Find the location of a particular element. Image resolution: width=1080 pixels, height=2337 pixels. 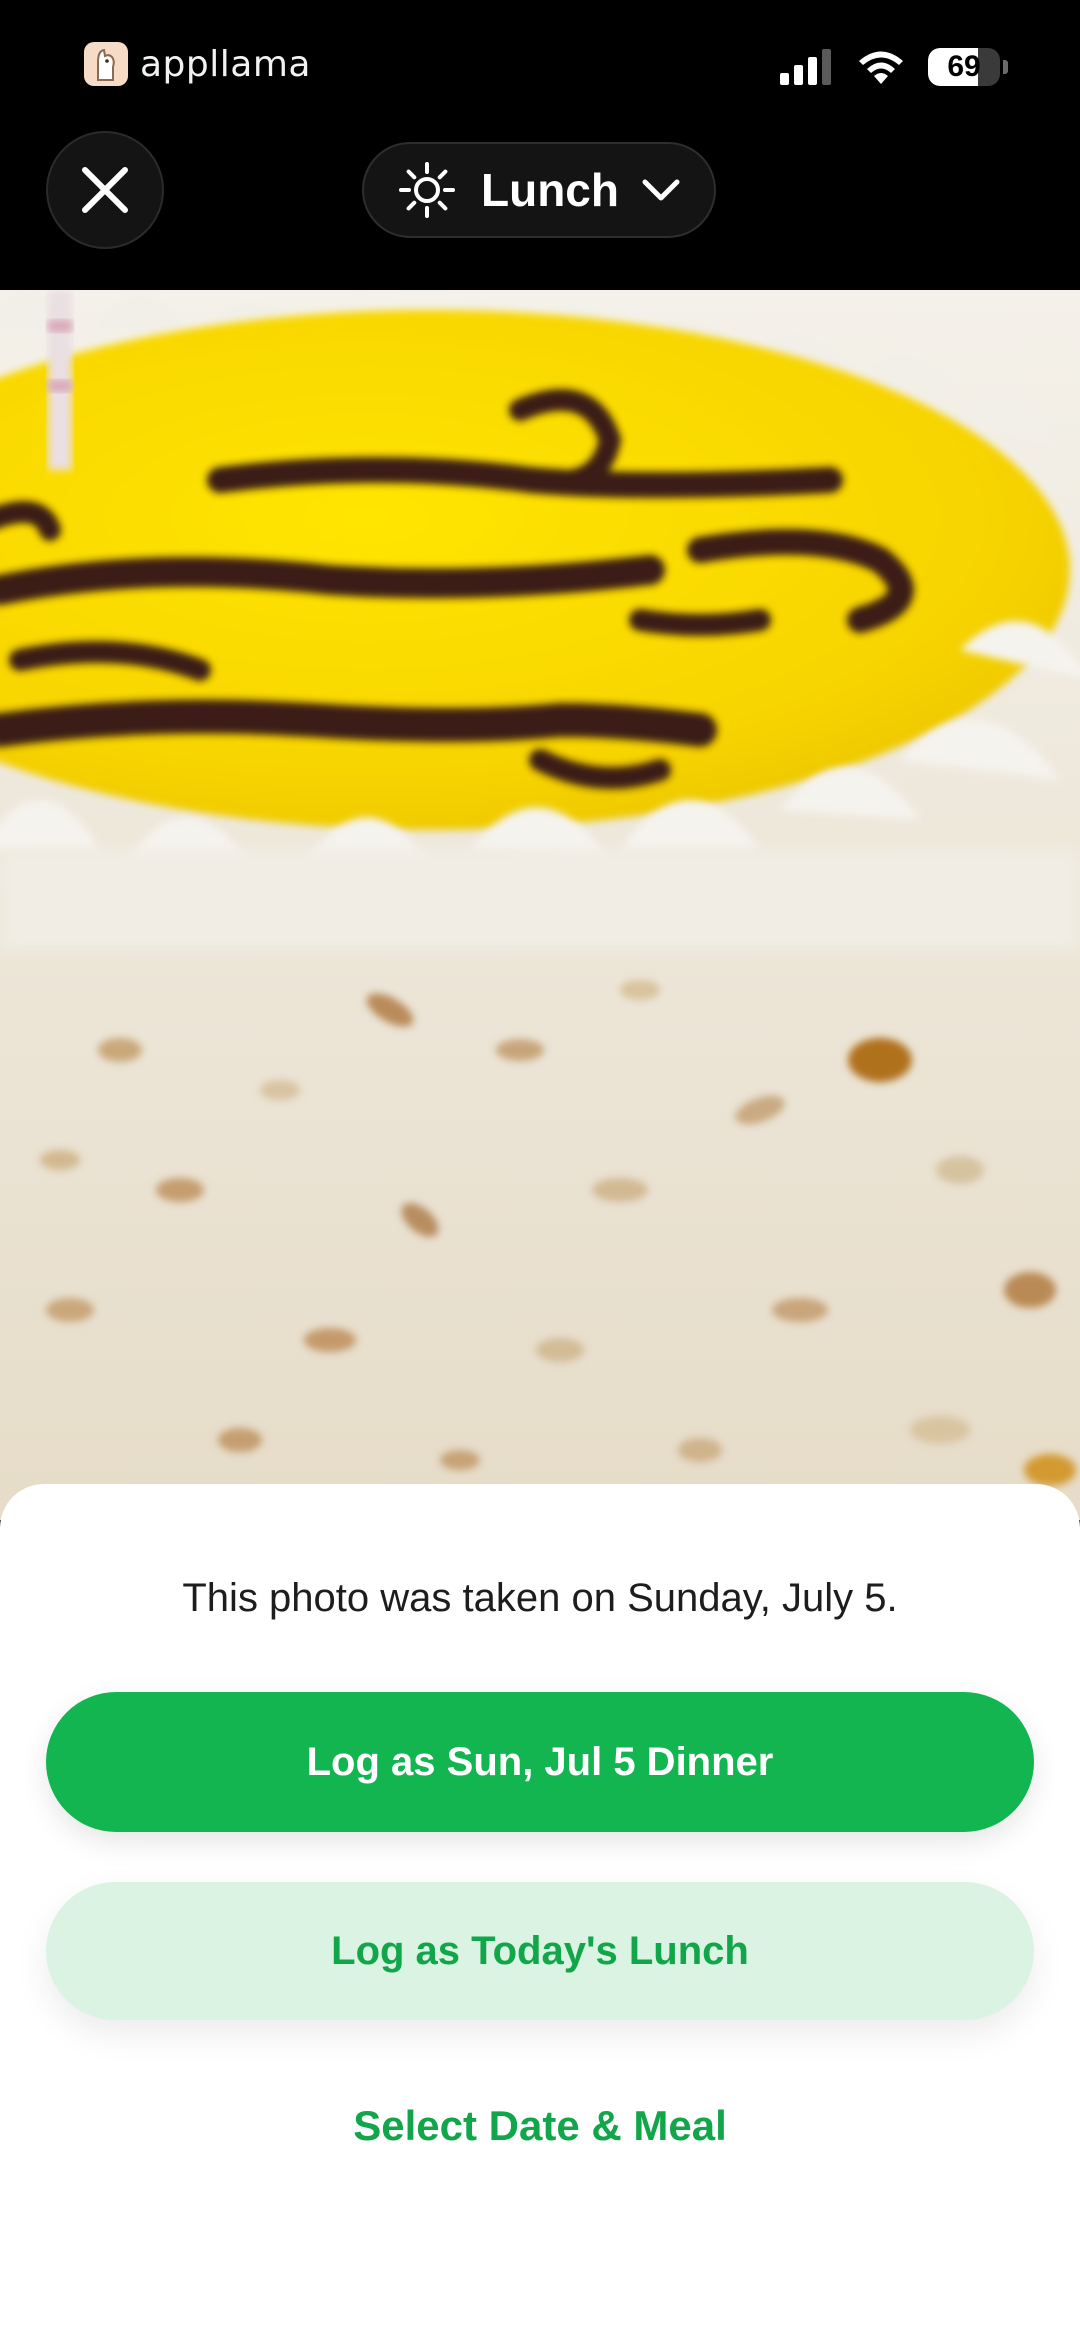

chevron-down-icon is located at coordinates (661, 190).